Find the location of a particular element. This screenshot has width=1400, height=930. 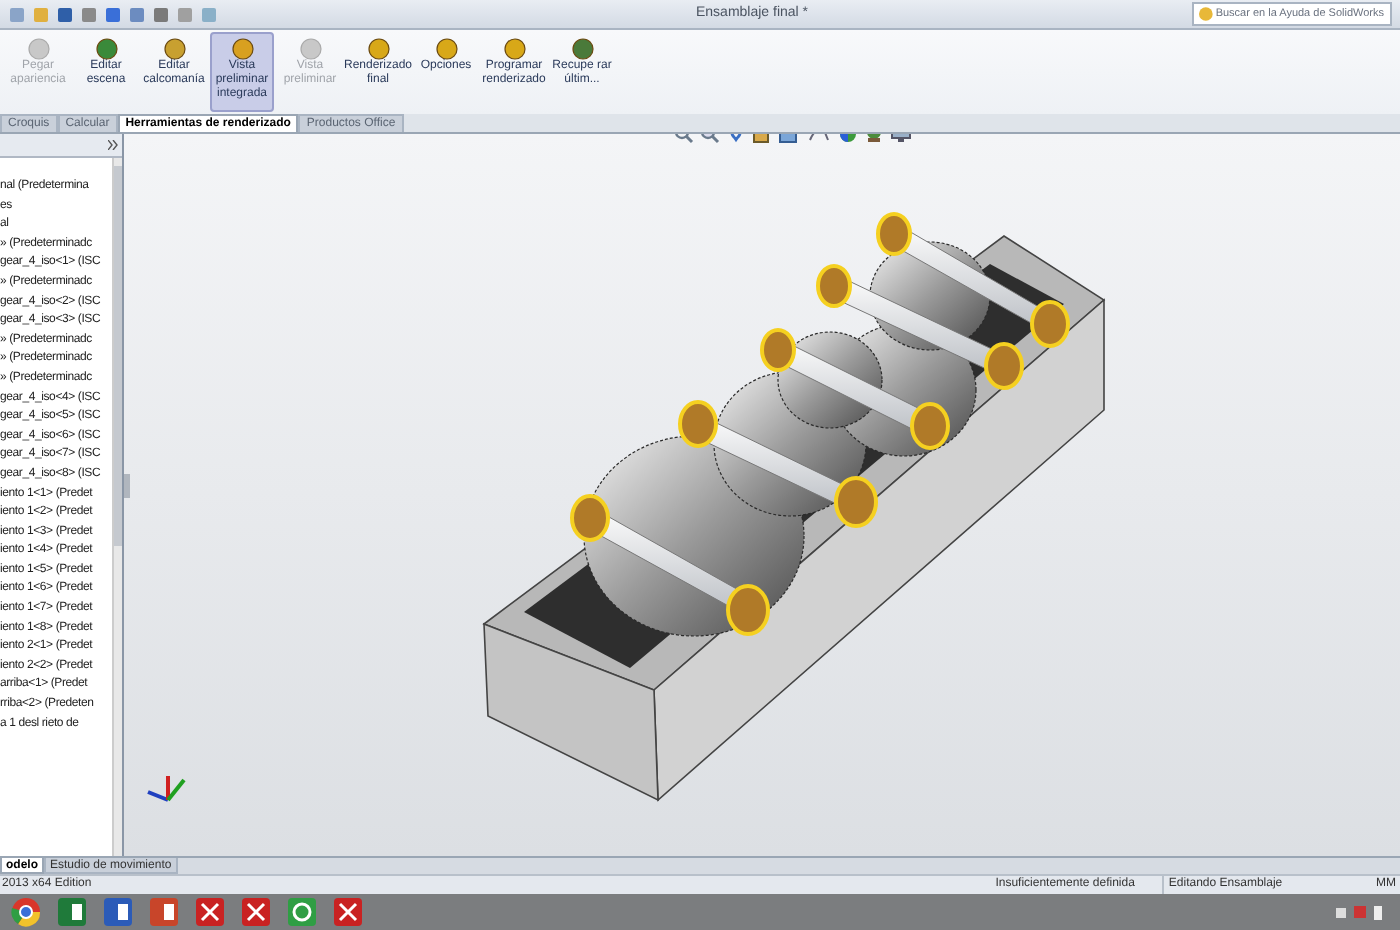

axis-triad-icon is located at coordinates (166, 788).